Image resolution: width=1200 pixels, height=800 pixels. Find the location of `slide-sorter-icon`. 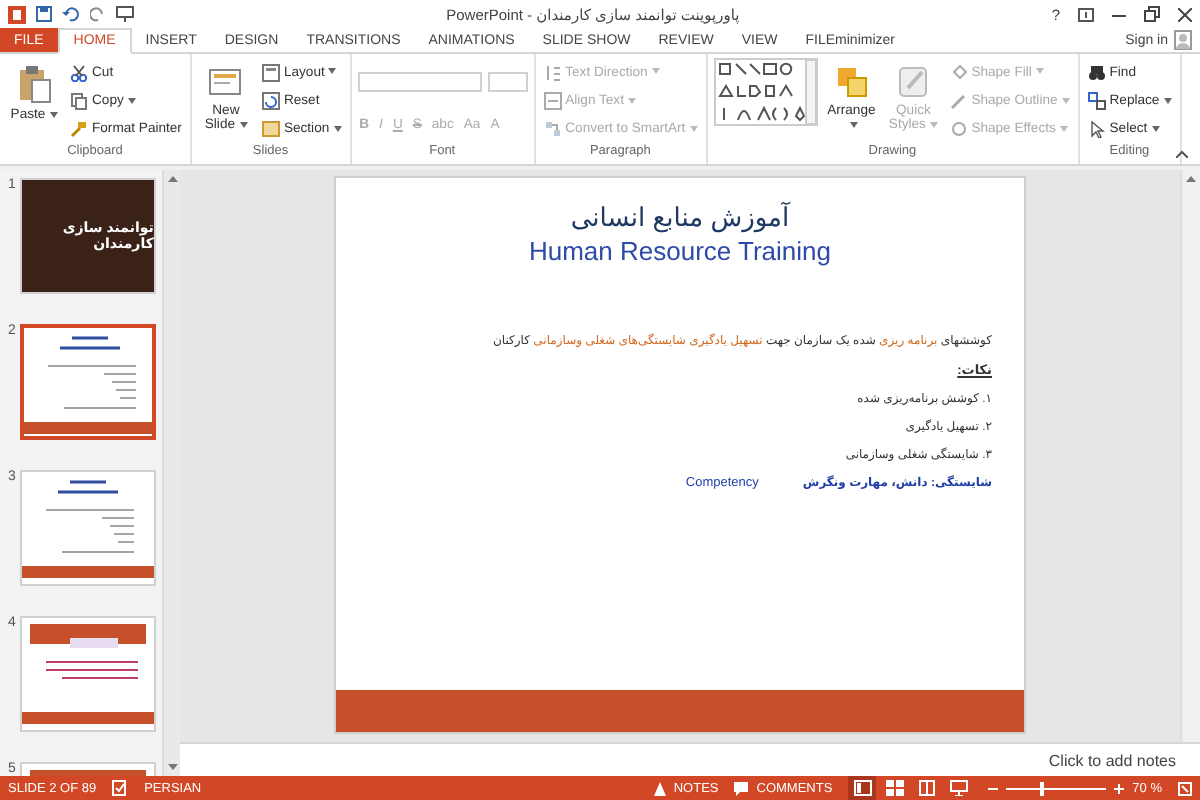

slide-sorter-icon is located at coordinates (894, 788).